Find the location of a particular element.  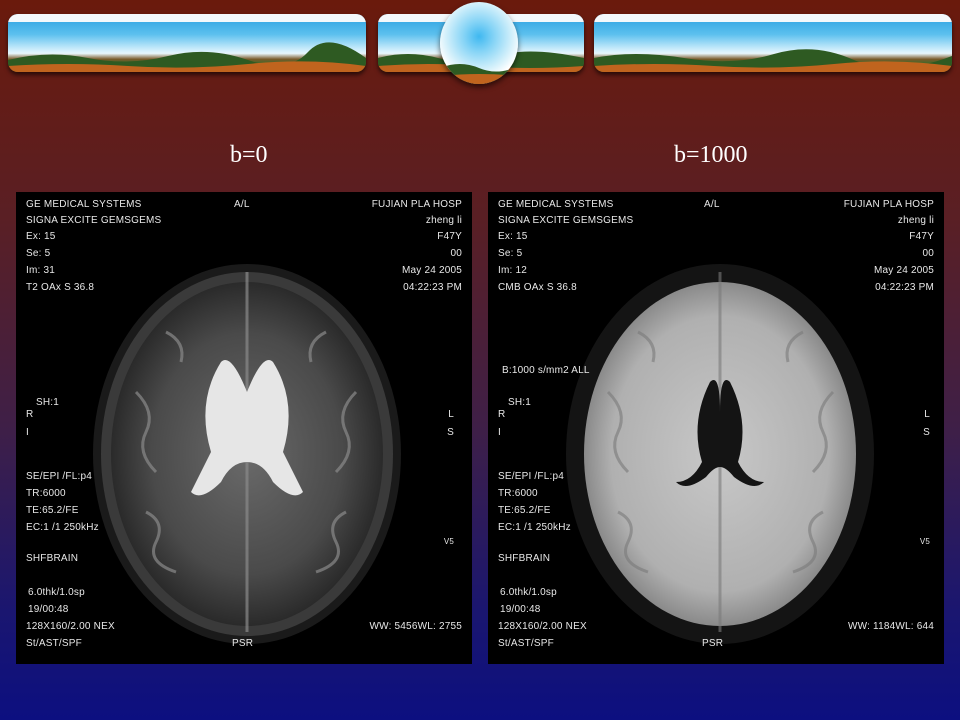

left-tl-6: T2 OAx S 36.8 is located at coordinates (60, 287).